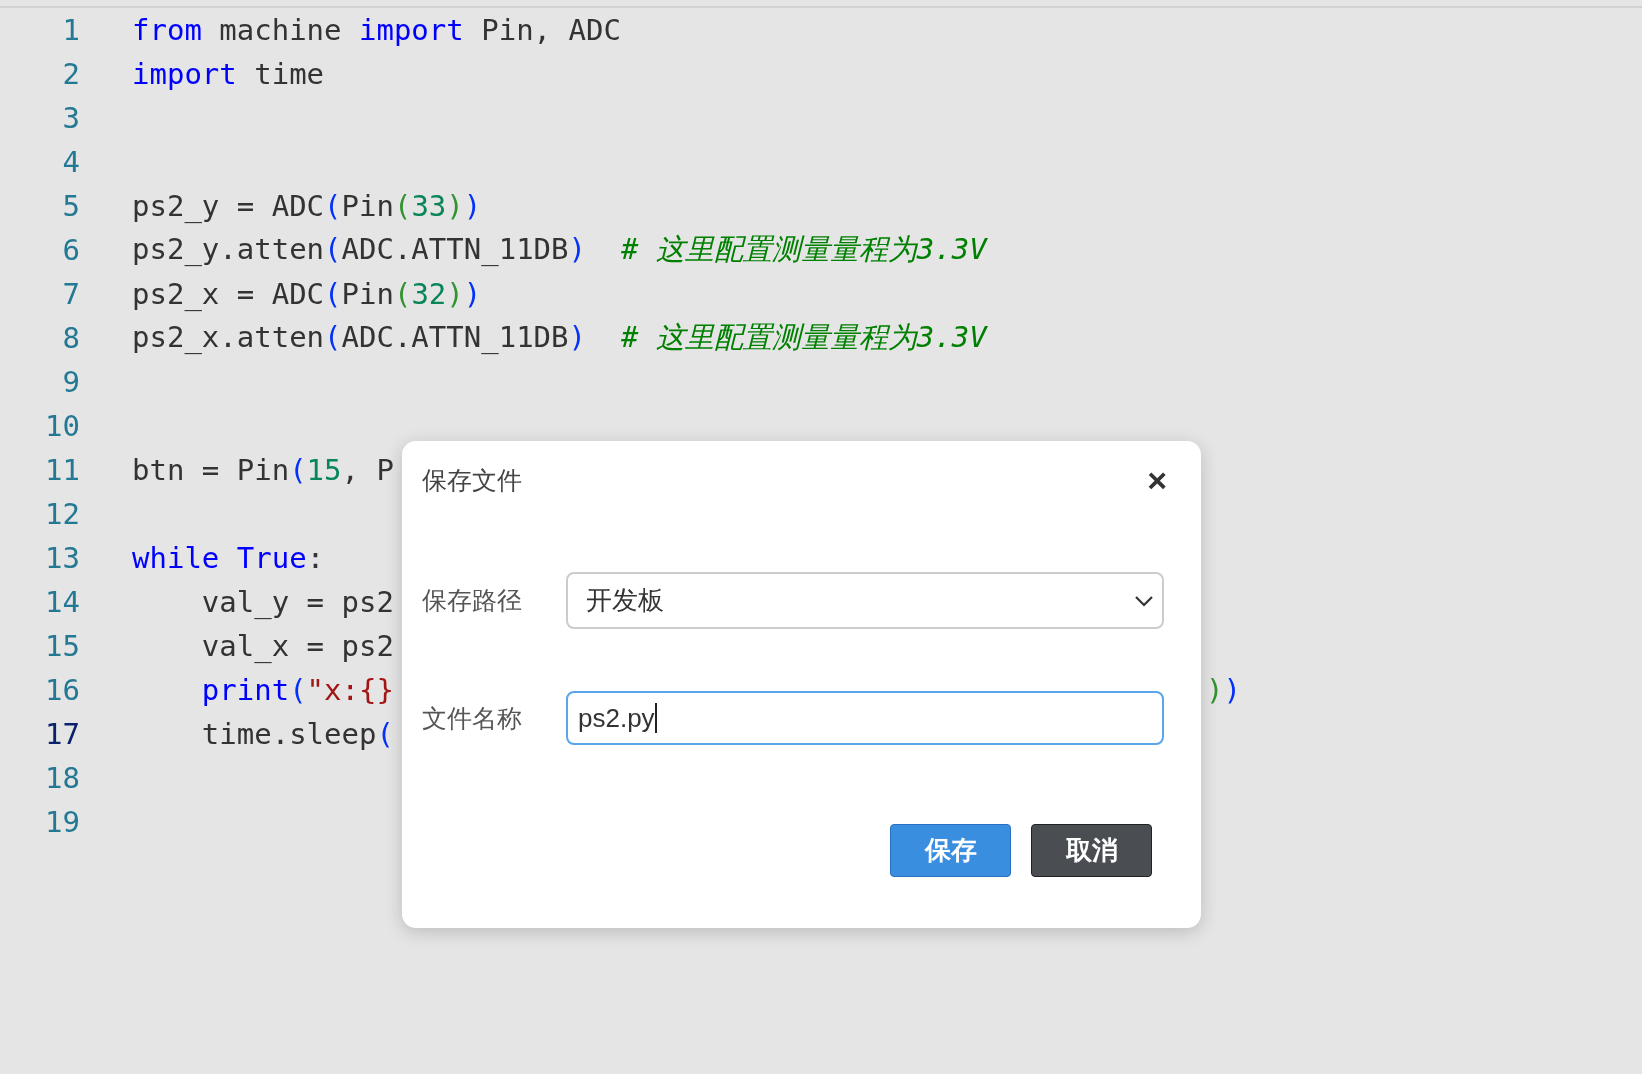  What do you see at coordinates (70, 30) in the screenshot?
I see `line-number: 1` at bounding box center [70, 30].